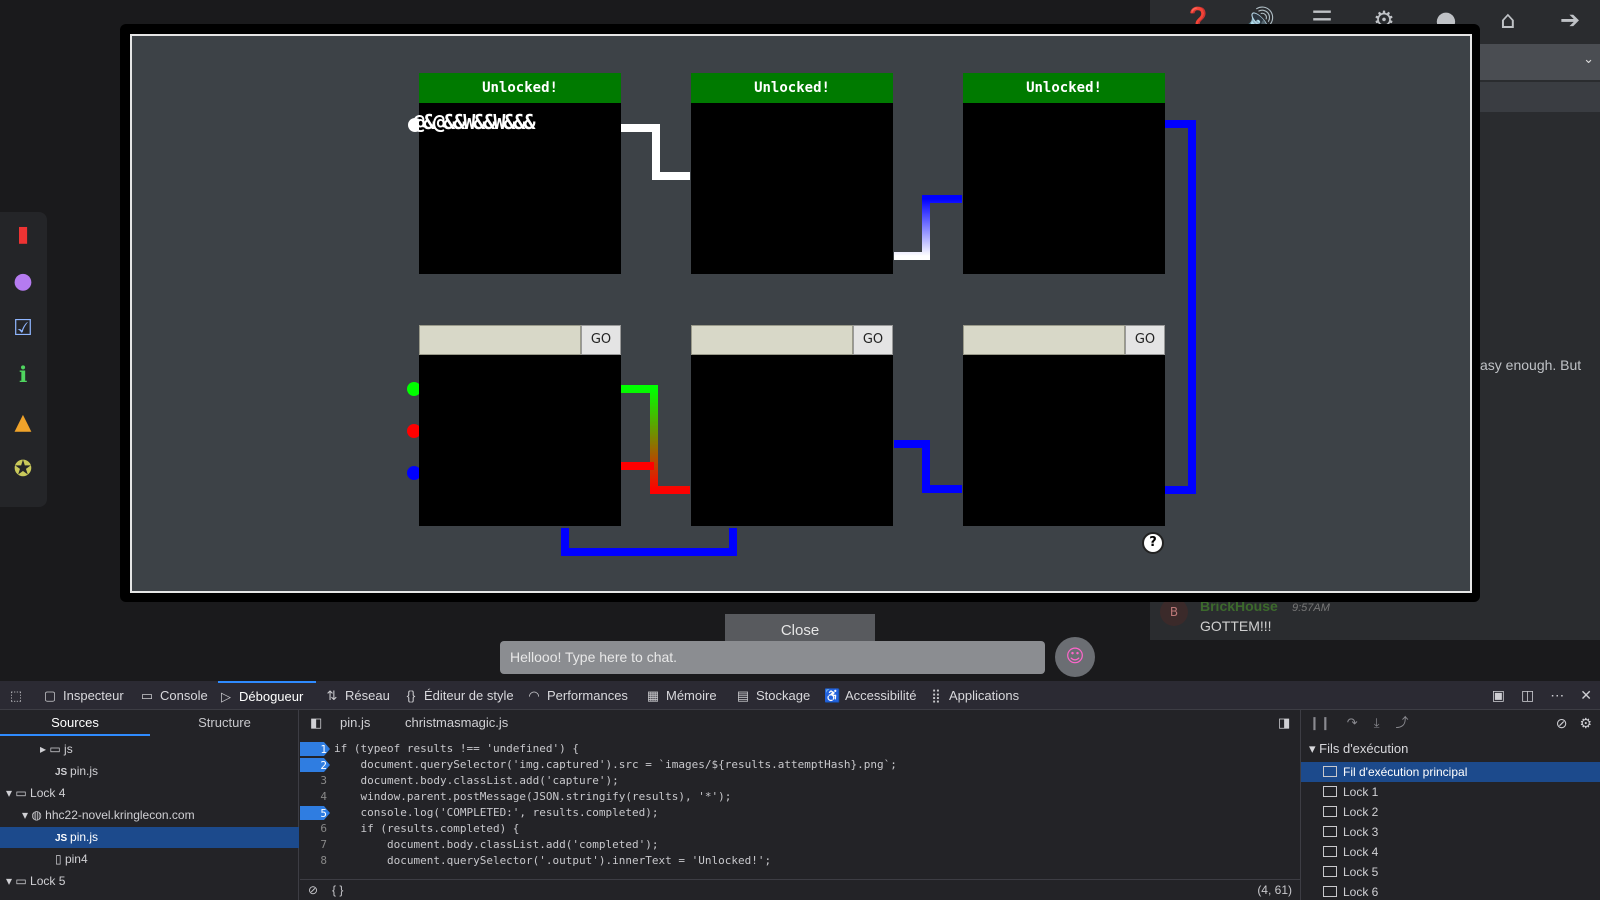 The image size is (1600, 900). Describe the element at coordinates (355, 723) in the screenshot. I see `editor-tab: pin.js` at that location.